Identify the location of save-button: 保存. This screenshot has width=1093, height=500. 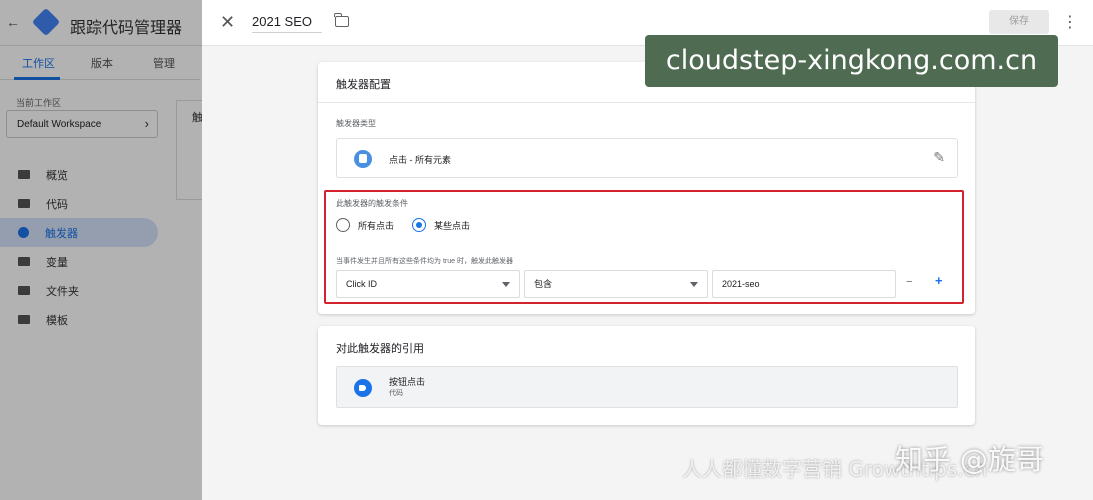
(1019, 22).